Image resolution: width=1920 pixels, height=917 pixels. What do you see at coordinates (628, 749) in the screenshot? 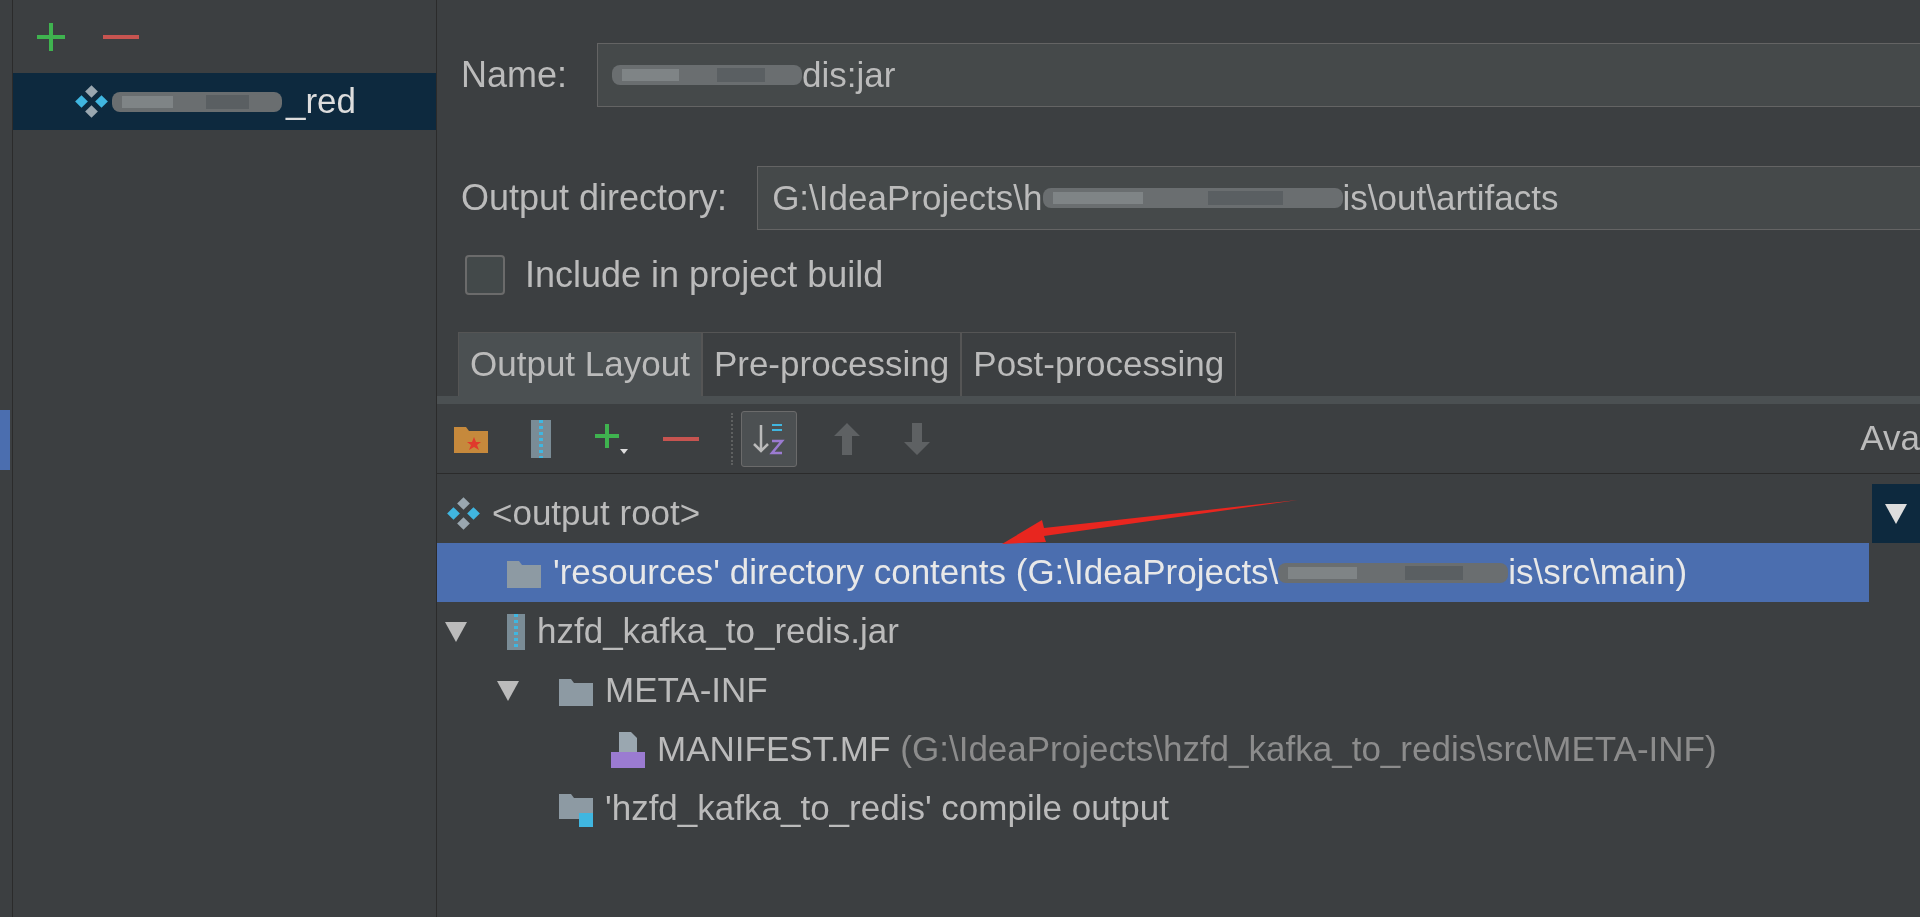
I see `manifest-file-icon` at bounding box center [628, 749].